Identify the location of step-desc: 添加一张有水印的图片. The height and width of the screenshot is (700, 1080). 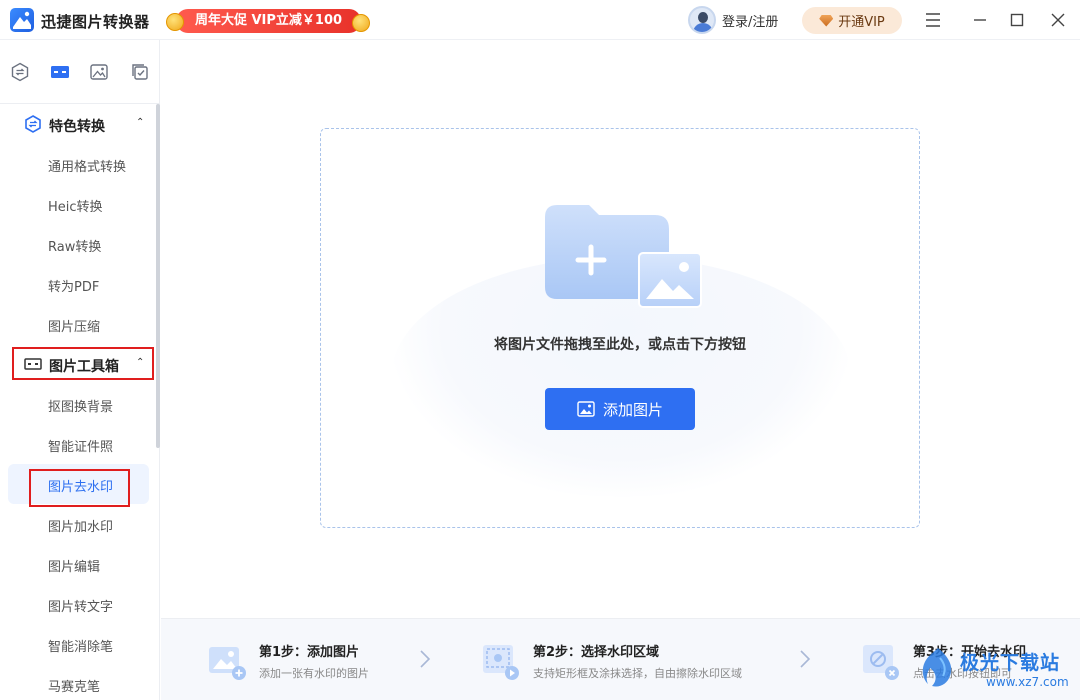
(314, 673).